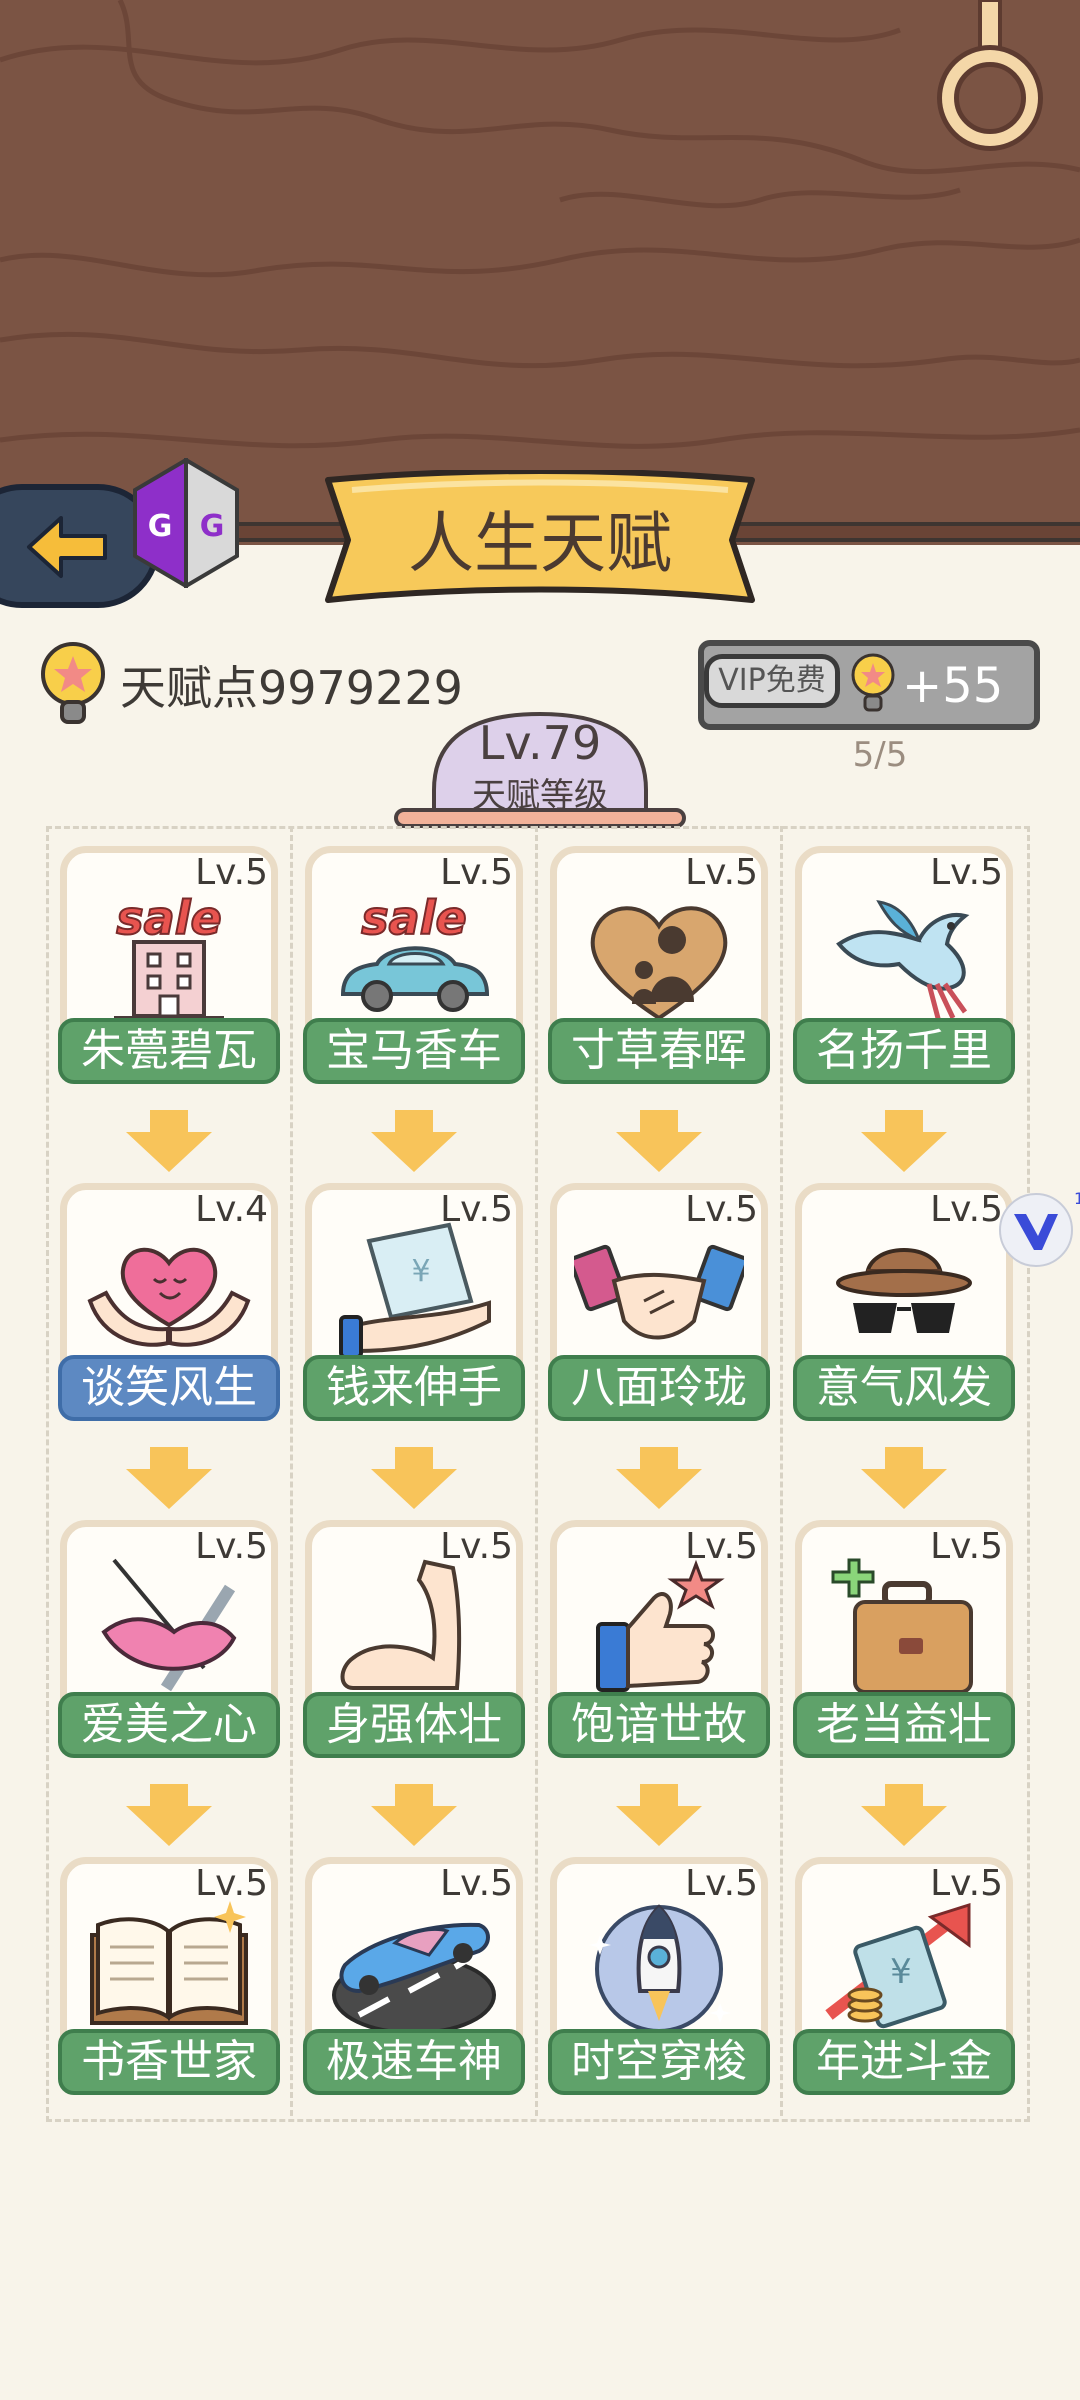 The height and width of the screenshot is (2400, 1080). I want to click on talent-name: 钱来伸手, so click(414, 1388).